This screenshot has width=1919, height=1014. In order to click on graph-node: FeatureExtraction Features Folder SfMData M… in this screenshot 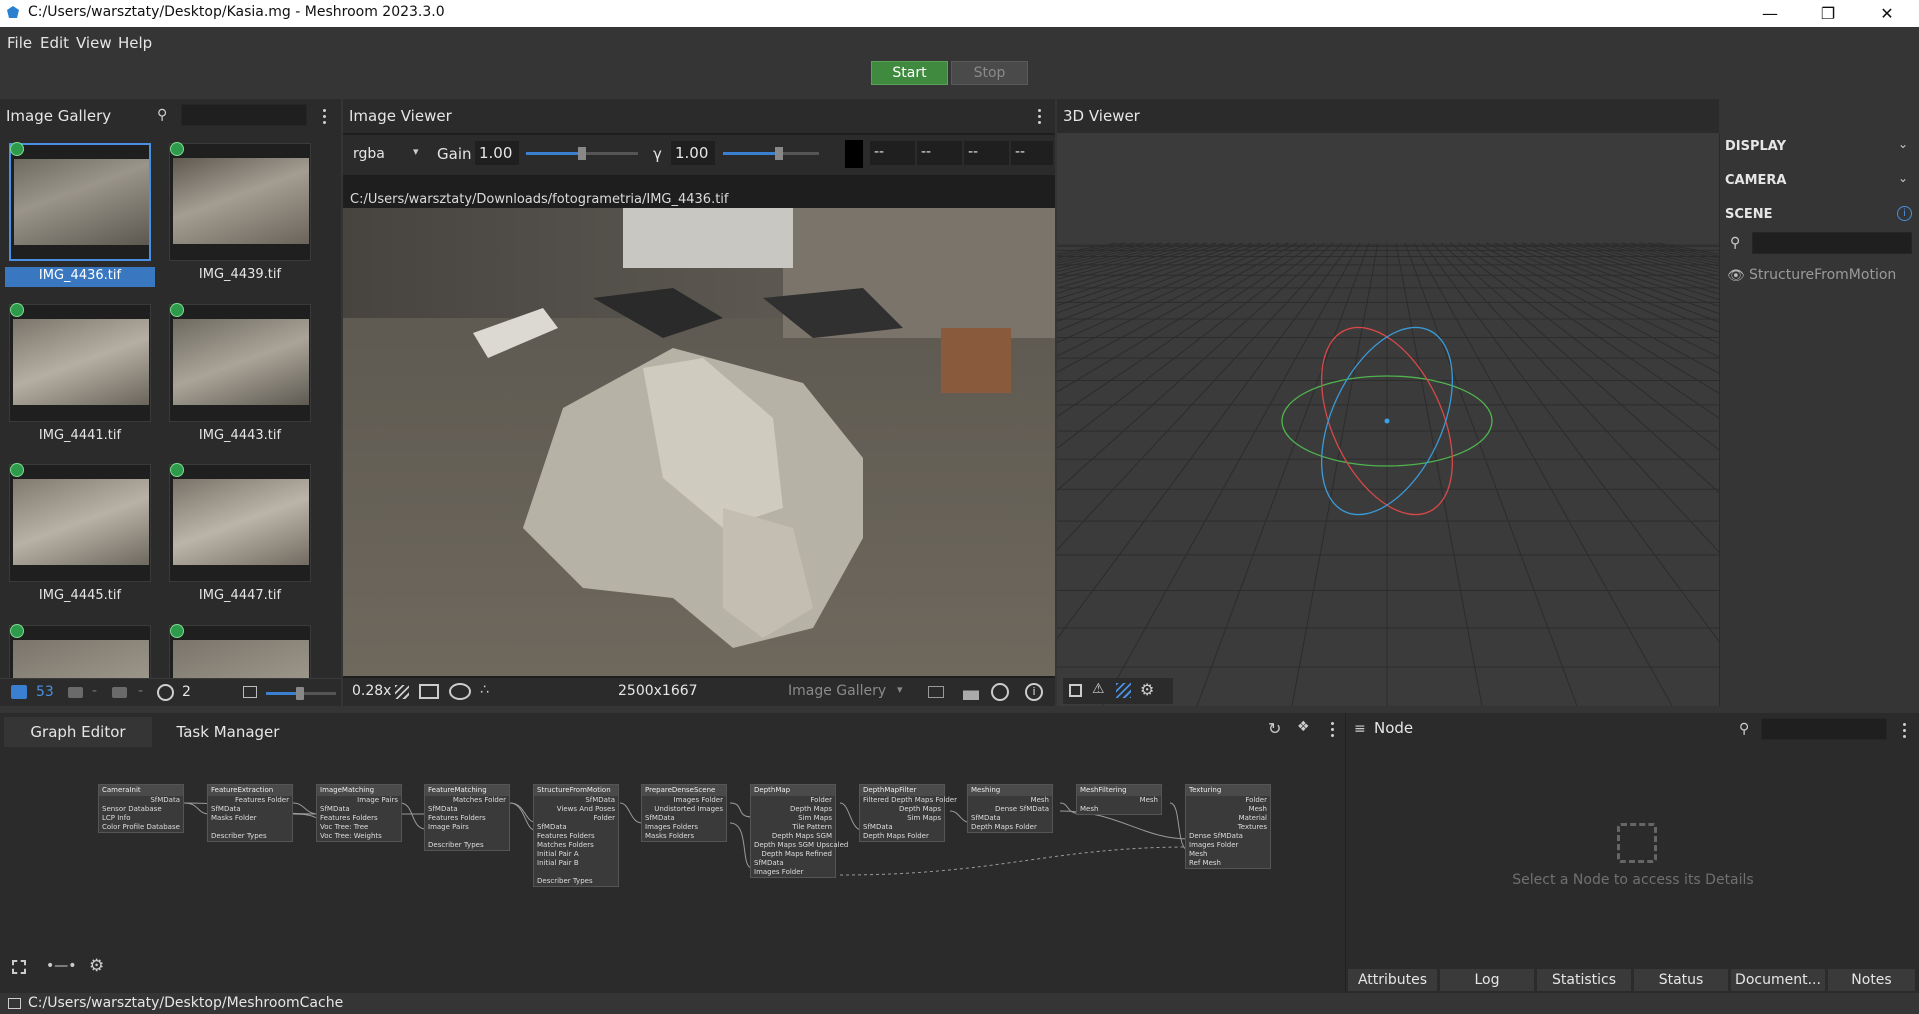, I will do `click(250, 813)`.